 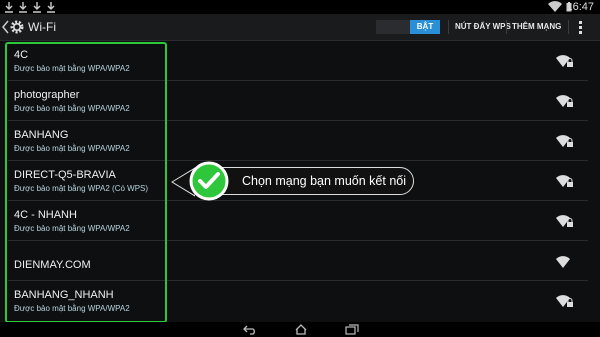 What do you see at coordinates (42, 27) in the screenshot?
I see `page-title: Wi-Fi` at bounding box center [42, 27].